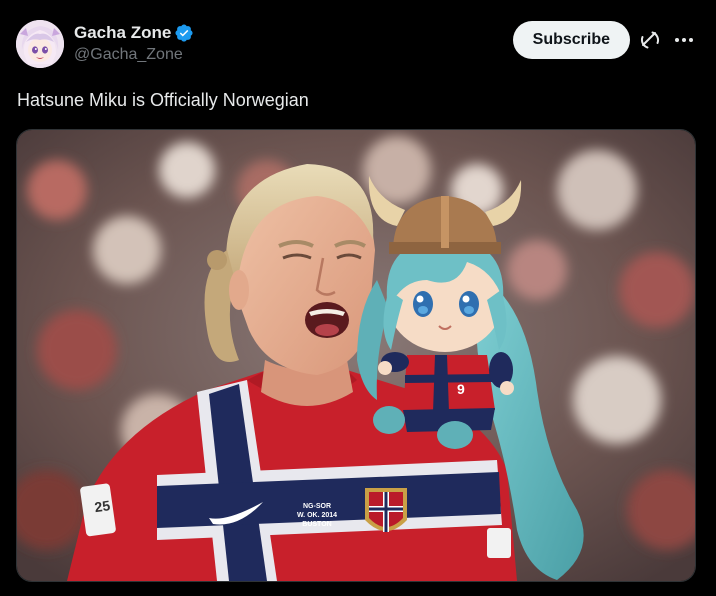 Image resolution: width=716 pixels, height=596 pixels. I want to click on tweet-text: Hatsune Miku is Officially Norwegian, so click(163, 100).